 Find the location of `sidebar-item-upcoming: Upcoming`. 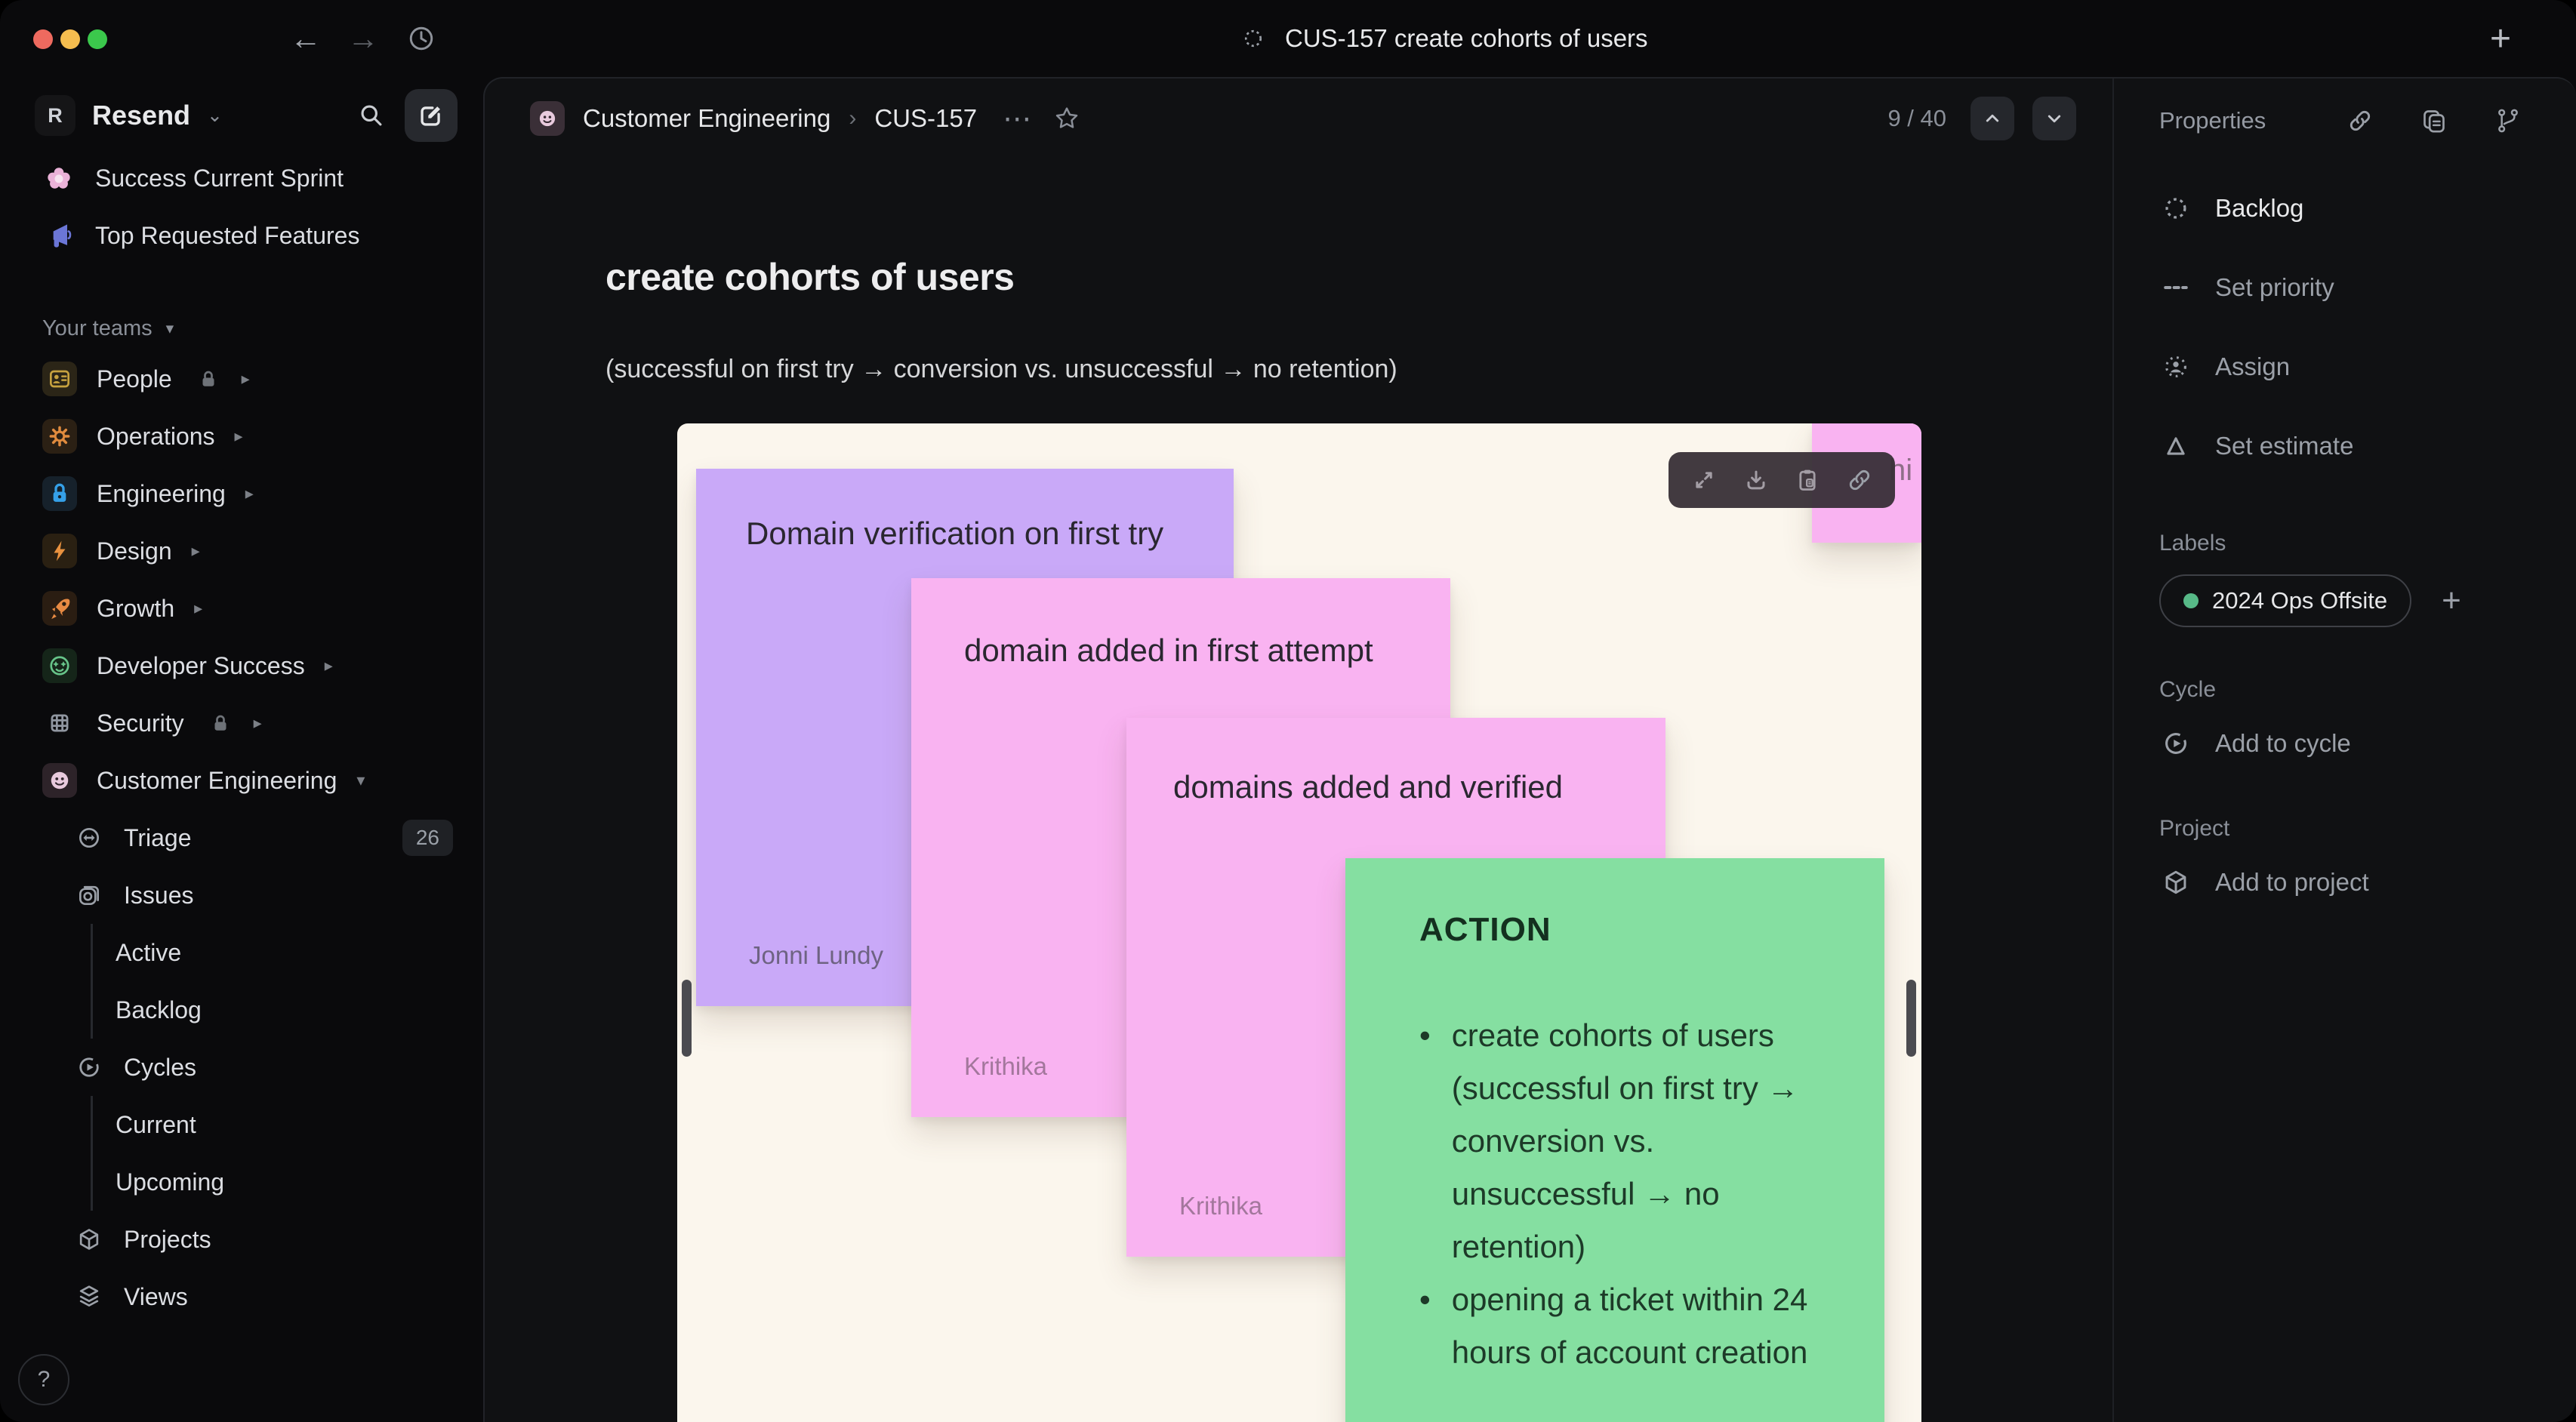

sidebar-item-upcoming: Upcoming is located at coordinates (299, 1182).